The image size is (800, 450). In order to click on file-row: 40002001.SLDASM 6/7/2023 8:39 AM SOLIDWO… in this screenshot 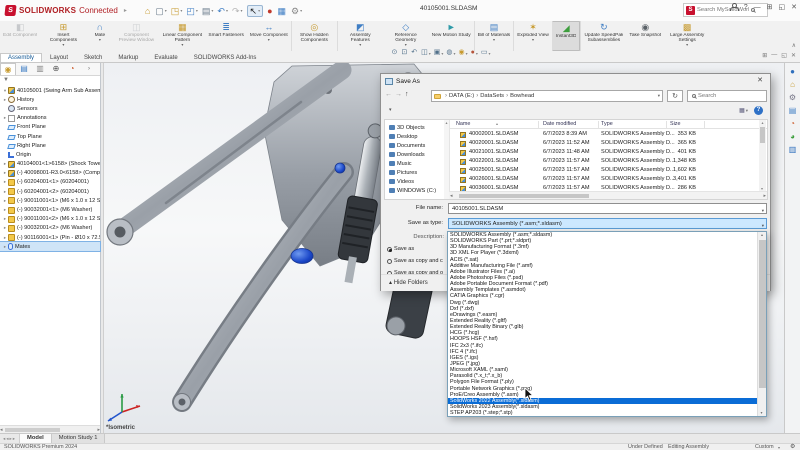, I will do `click(604, 134)`.